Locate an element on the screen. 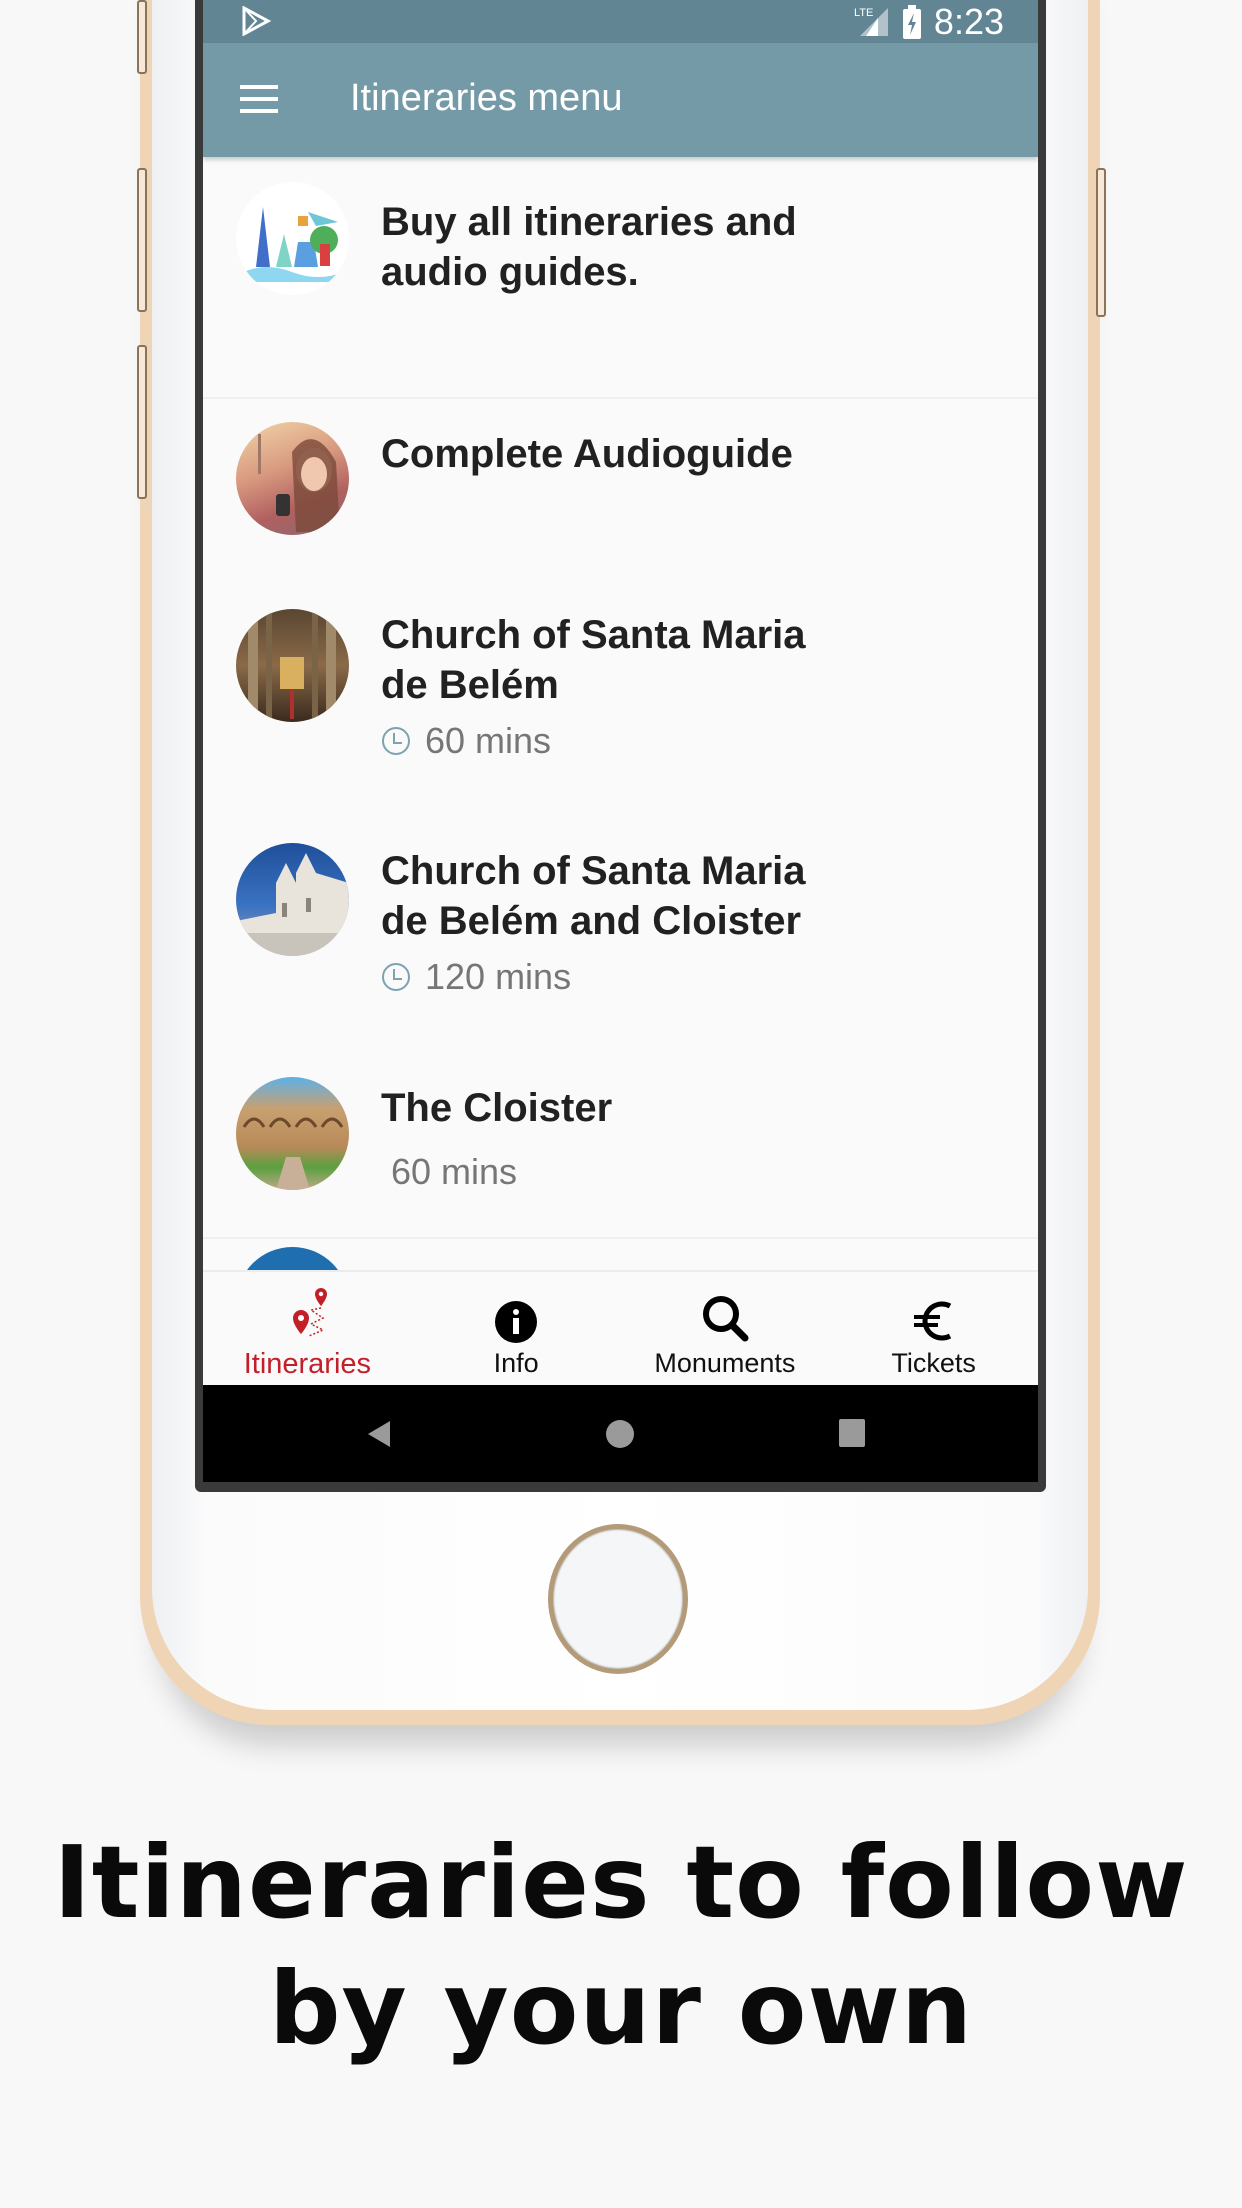 The image size is (1242, 2208). phone-power-button is located at coordinates (1101, 242).